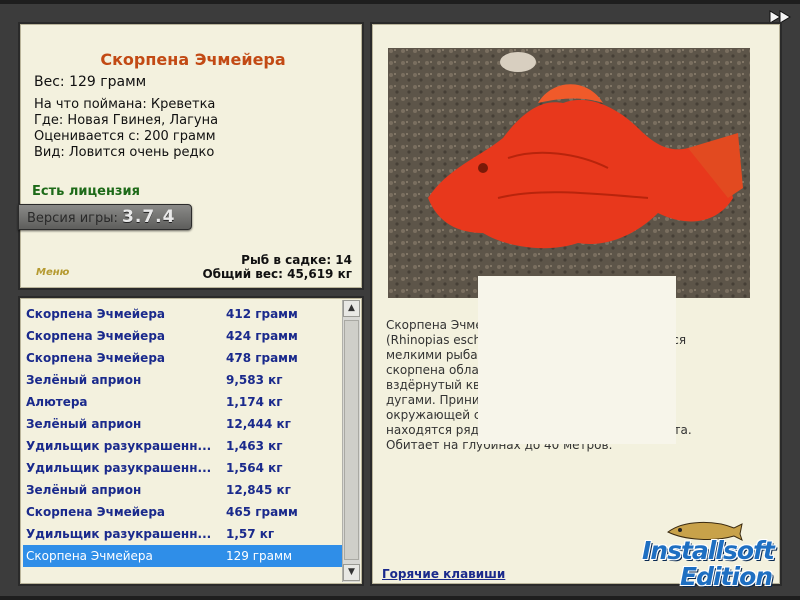  Describe the element at coordinates (182, 358) in the screenshot. I see `catch-row: Скорпена Эчмейера 478 грамм` at that location.